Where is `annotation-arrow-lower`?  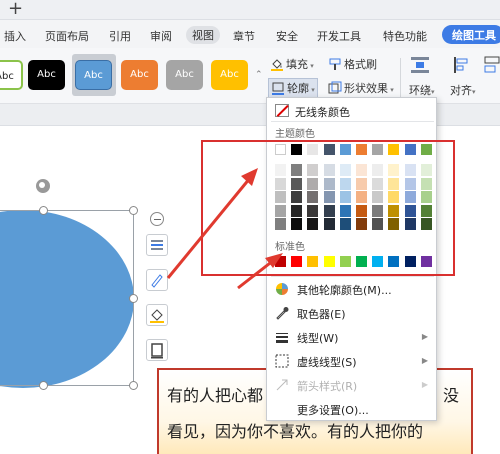 annotation-arrow-lower is located at coordinates (256, 274).